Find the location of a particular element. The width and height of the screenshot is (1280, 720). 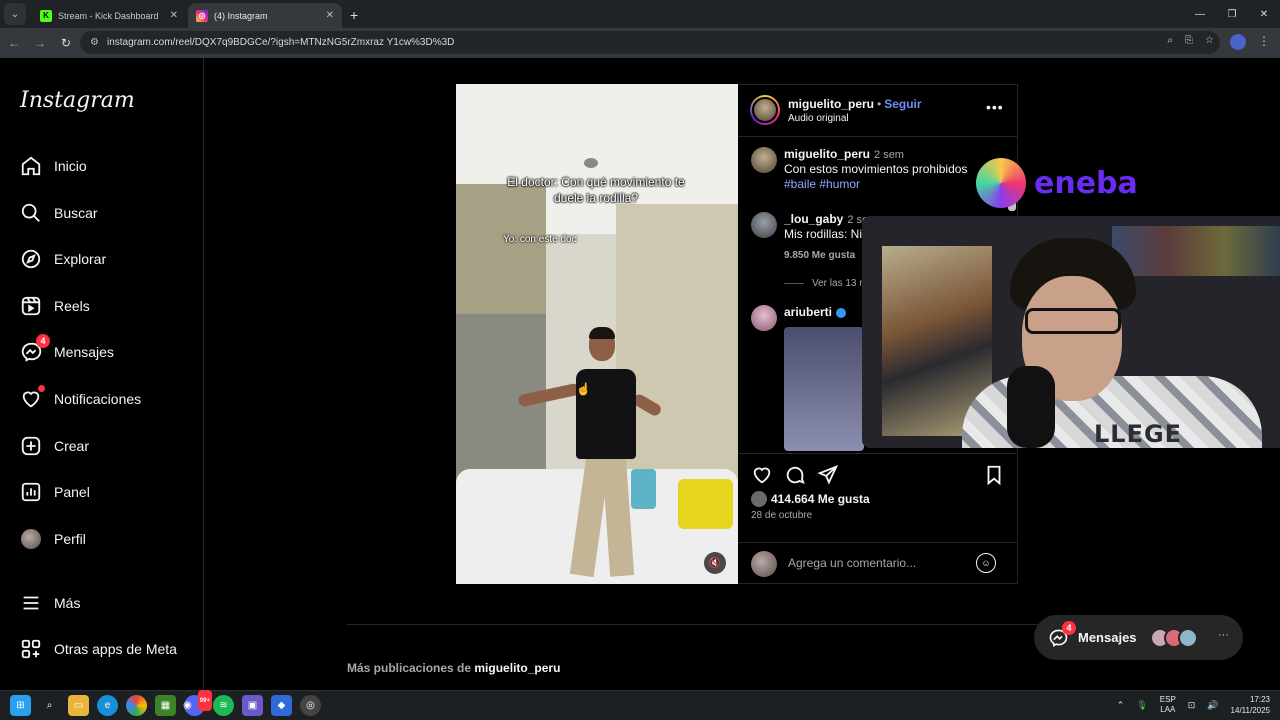

volume-icon: 🔊 is located at coordinates (1212, 705).